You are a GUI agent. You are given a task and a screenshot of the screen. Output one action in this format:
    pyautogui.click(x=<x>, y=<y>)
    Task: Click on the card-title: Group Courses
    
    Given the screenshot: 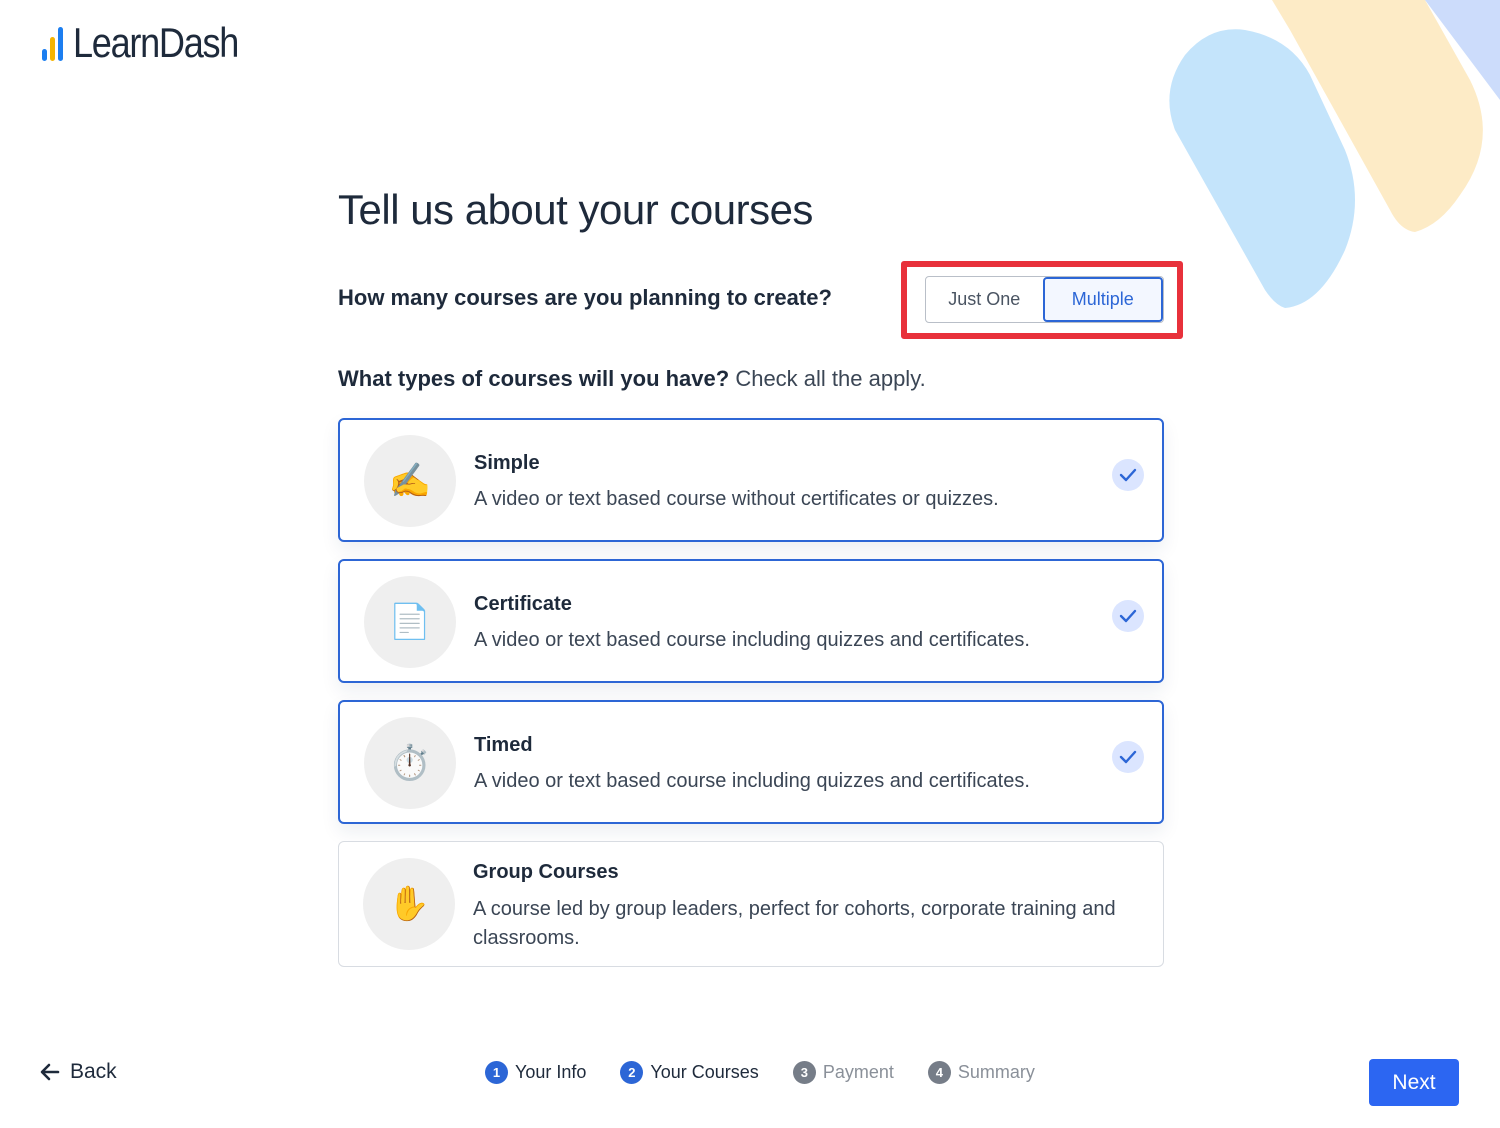 What is the action you would take?
    pyautogui.click(x=546, y=872)
    